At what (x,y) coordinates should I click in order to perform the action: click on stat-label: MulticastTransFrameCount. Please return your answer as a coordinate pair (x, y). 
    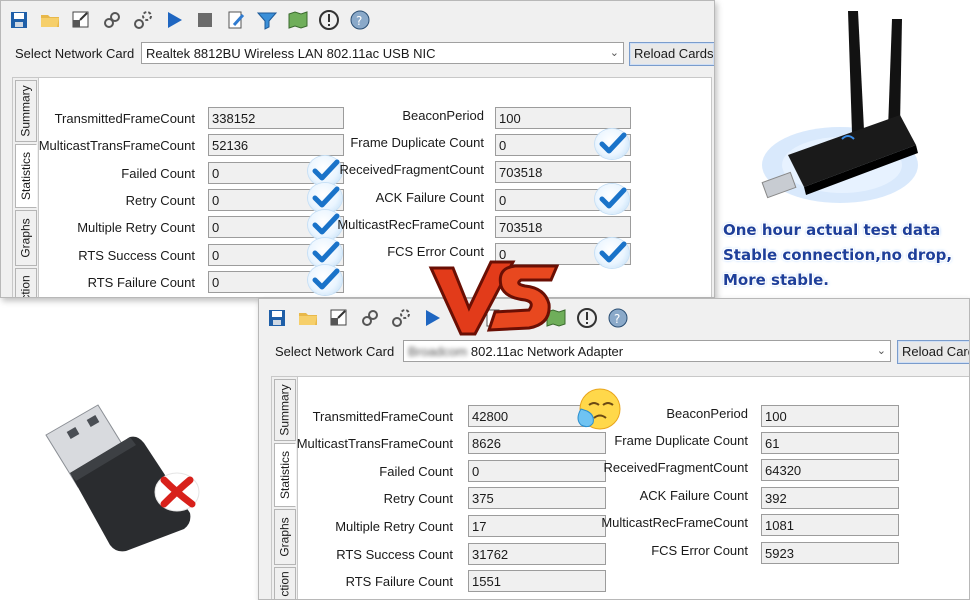
    Looking at the image, I should click on (374, 443).